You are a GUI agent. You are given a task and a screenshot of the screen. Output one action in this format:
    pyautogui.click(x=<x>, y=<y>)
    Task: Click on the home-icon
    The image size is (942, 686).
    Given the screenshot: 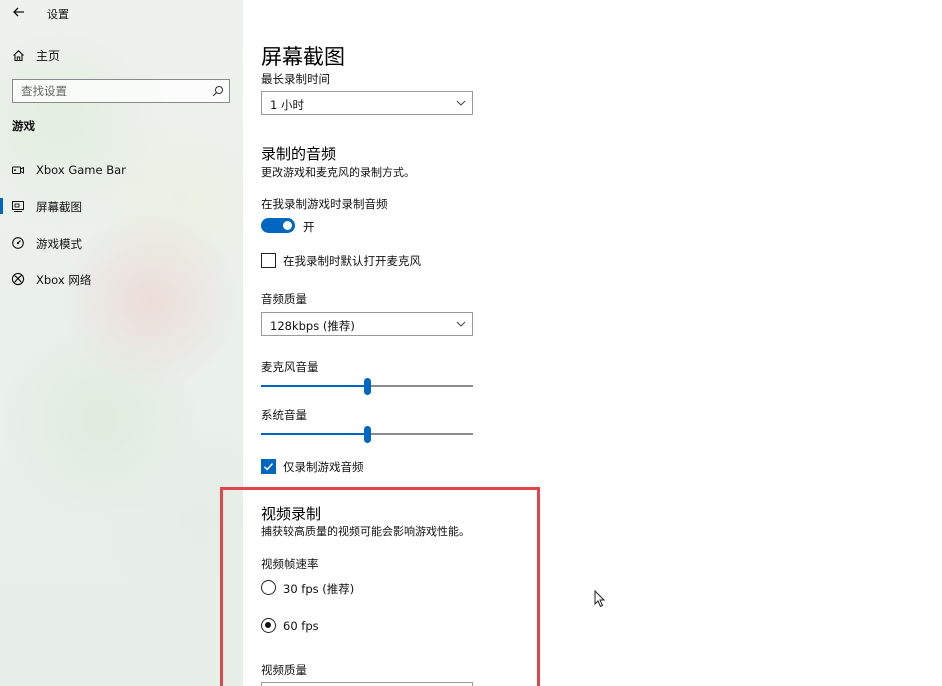 What is the action you would take?
    pyautogui.click(x=18, y=55)
    